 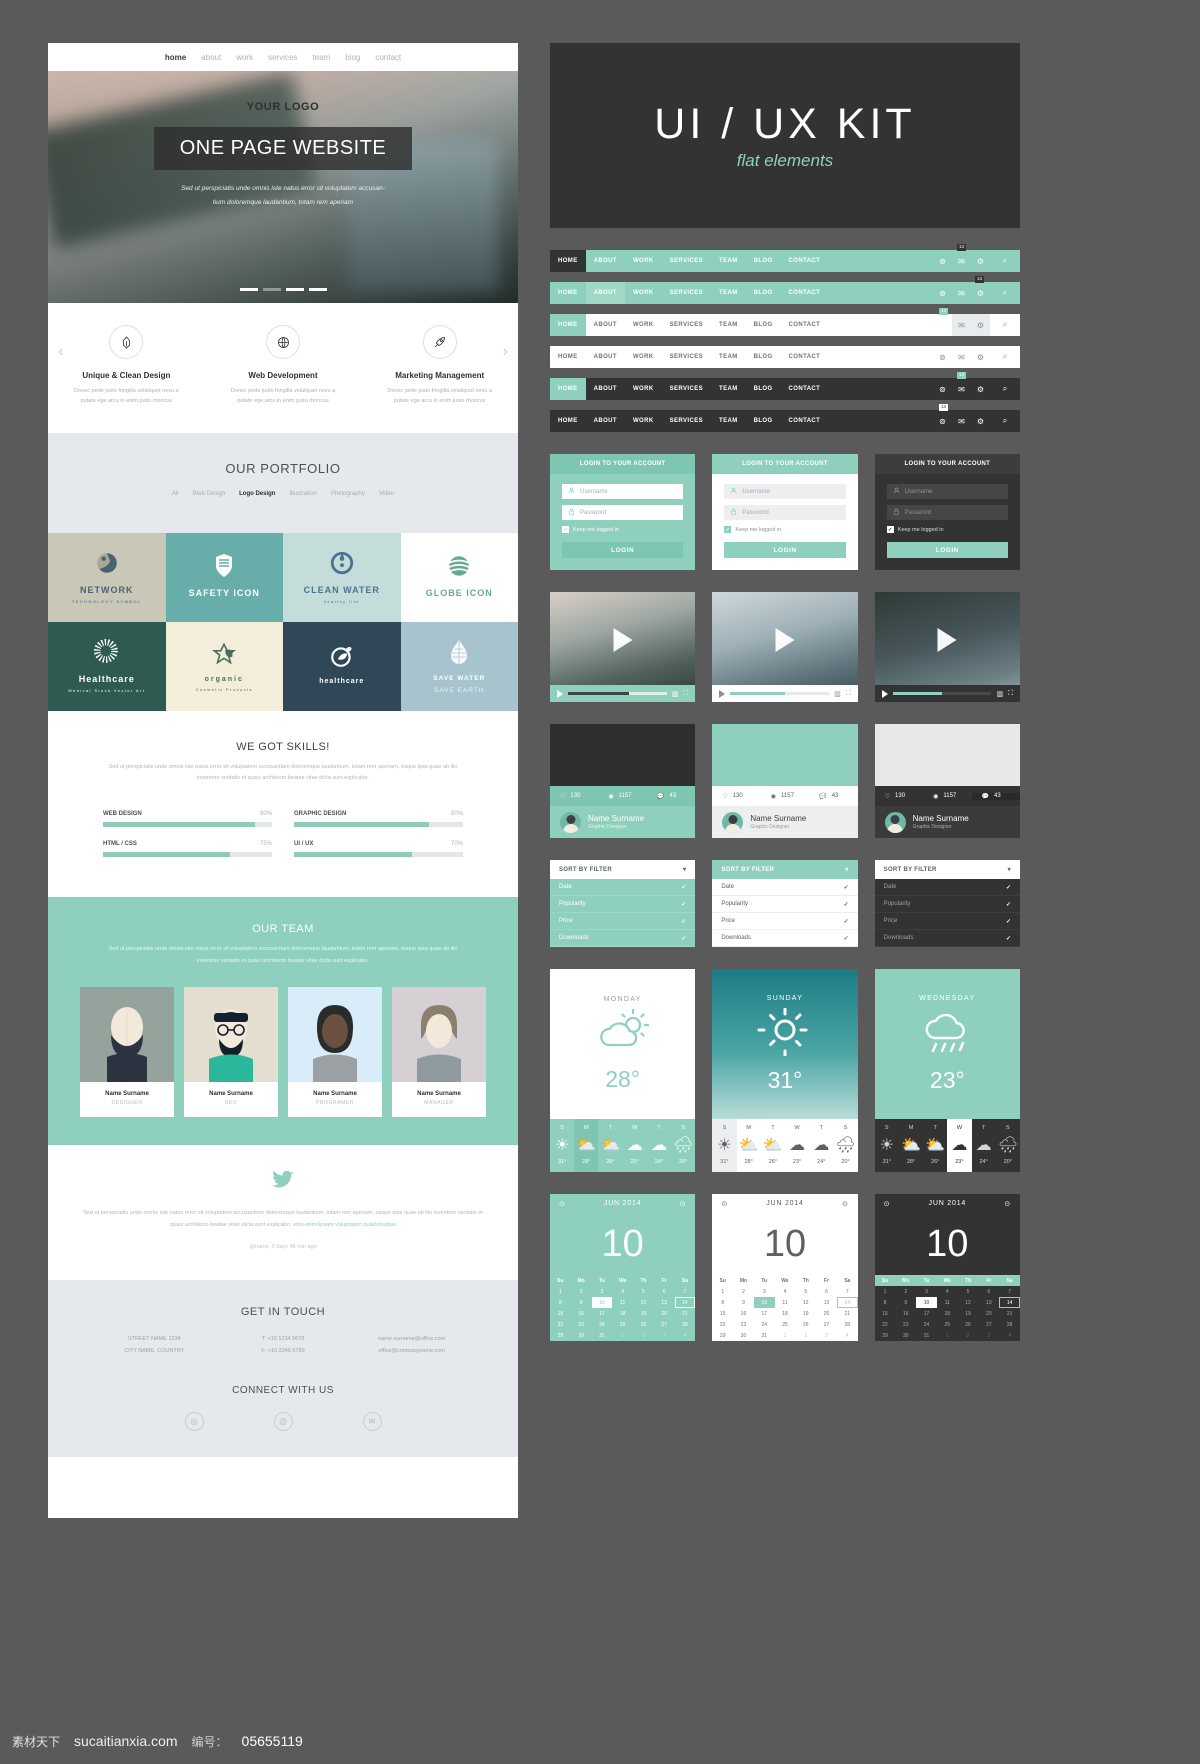 What do you see at coordinates (1007, 1204) in the screenshot?
I see `next-circle-icon: ⊙` at bounding box center [1007, 1204].